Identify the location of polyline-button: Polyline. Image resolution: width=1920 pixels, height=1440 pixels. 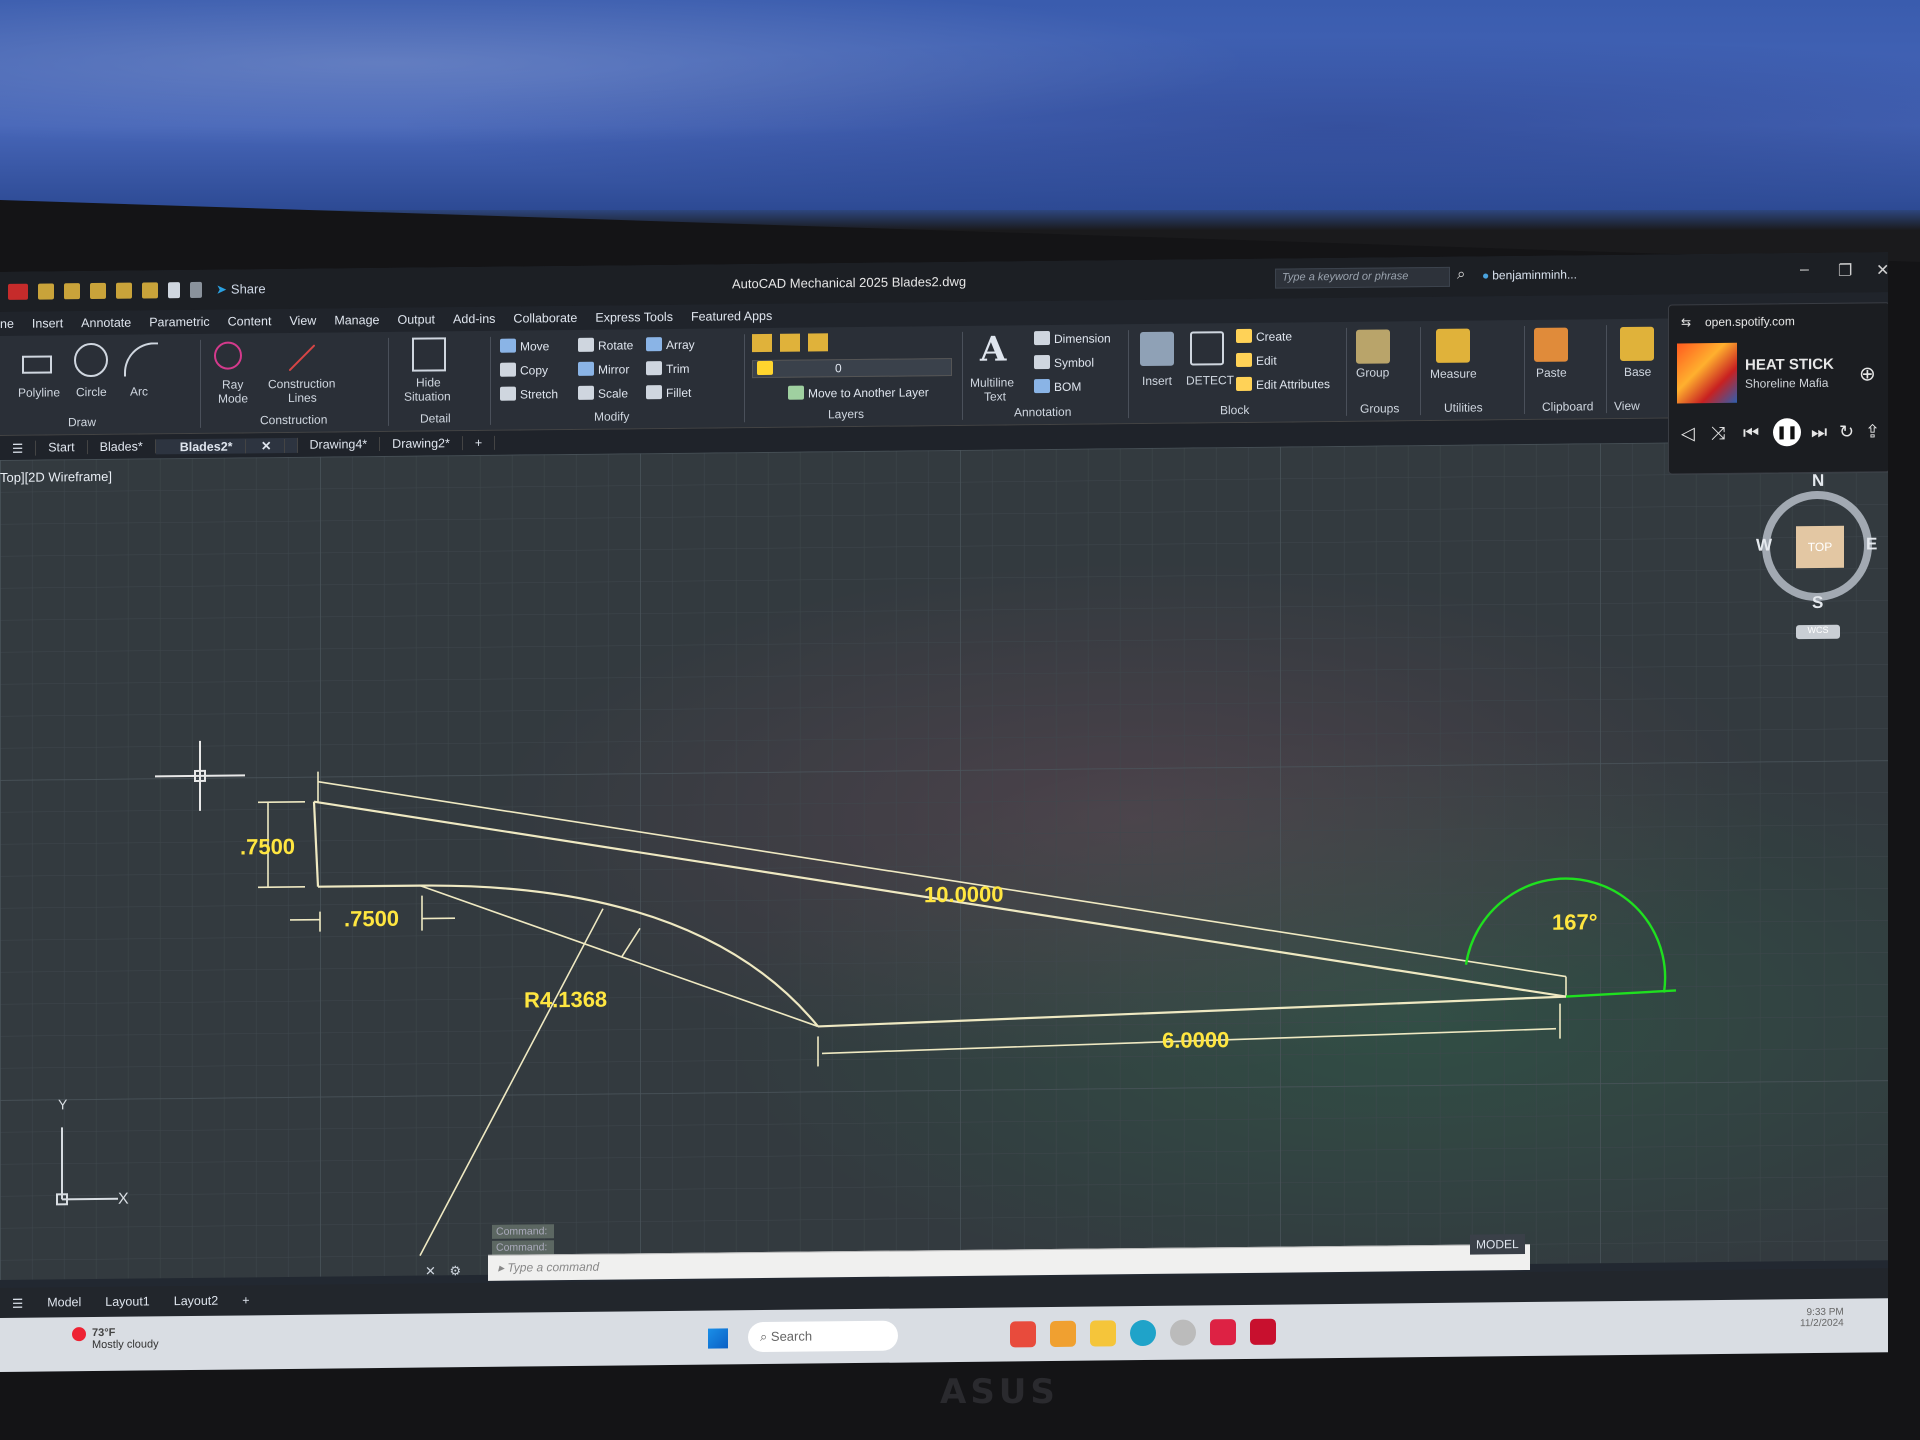
(39, 392).